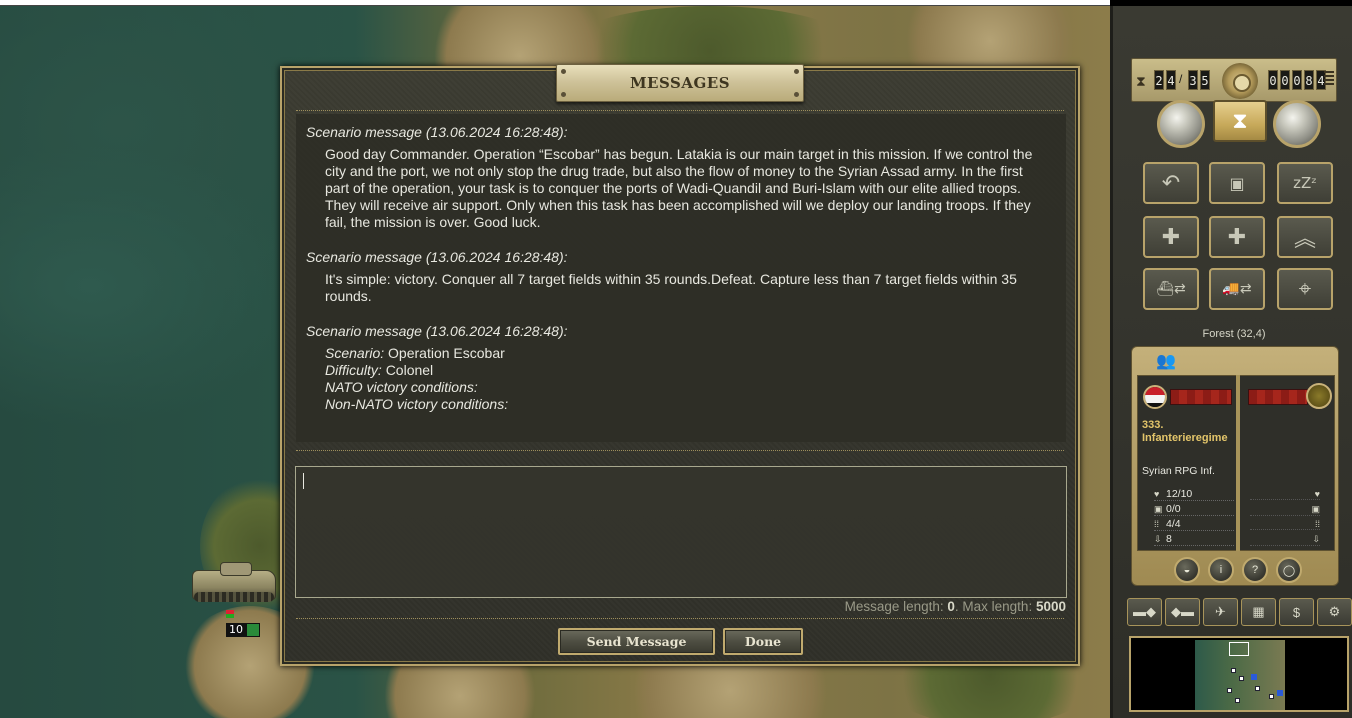  Describe the element at coordinates (681, 387) in the screenshot. I see `nato-conditions-row: NATO victory conditions:` at that location.